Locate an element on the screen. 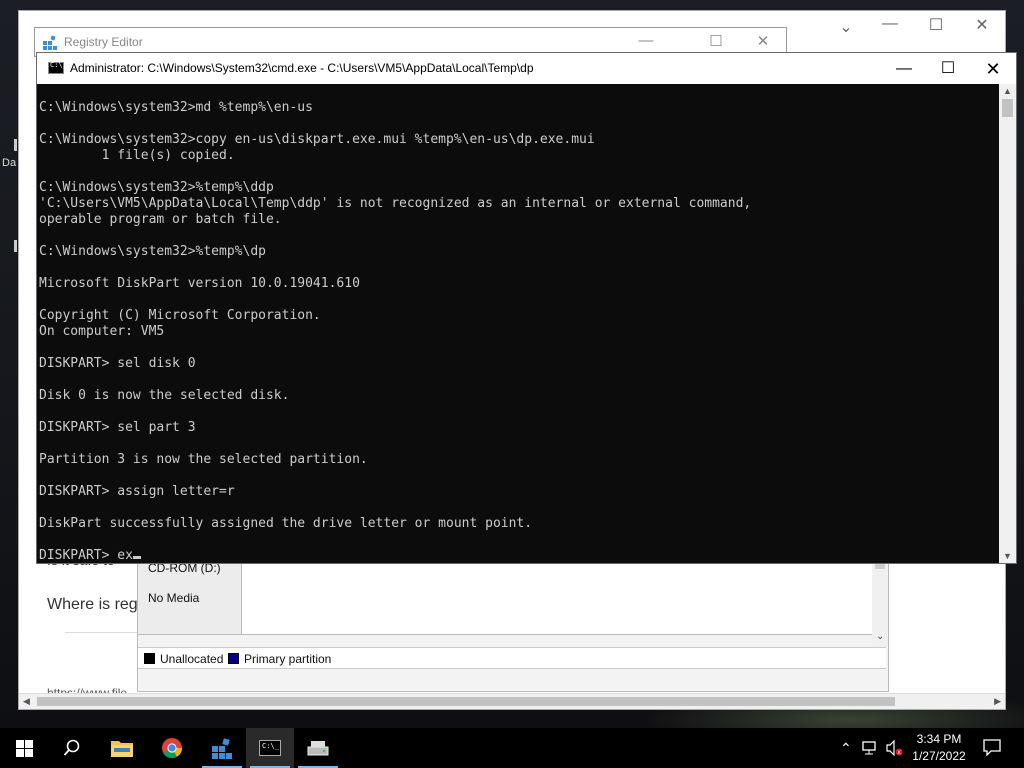 The image size is (1024, 768). scroll-up-icon: ▲ is located at coordinates (1007, 91).